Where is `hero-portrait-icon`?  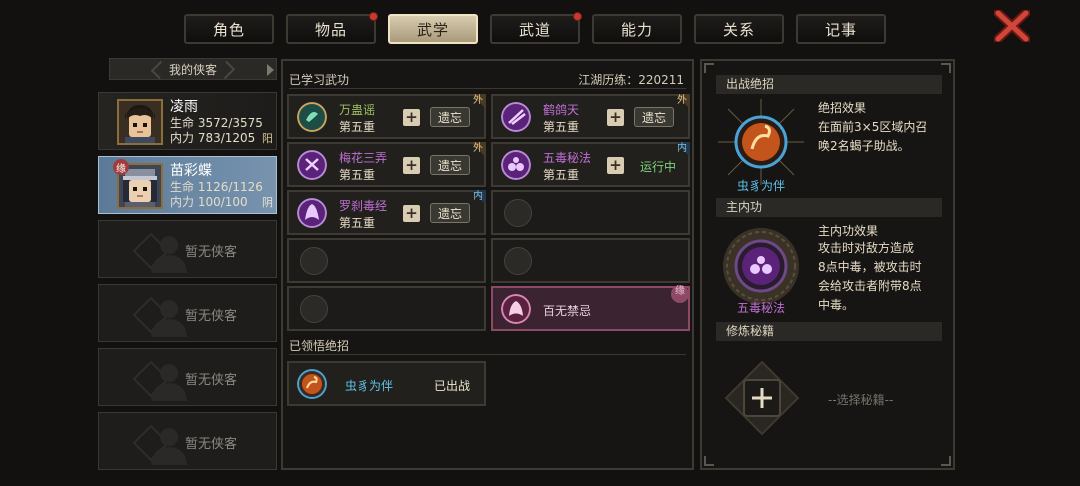 hero-portrait-icon is located at coordinates (140, 122).